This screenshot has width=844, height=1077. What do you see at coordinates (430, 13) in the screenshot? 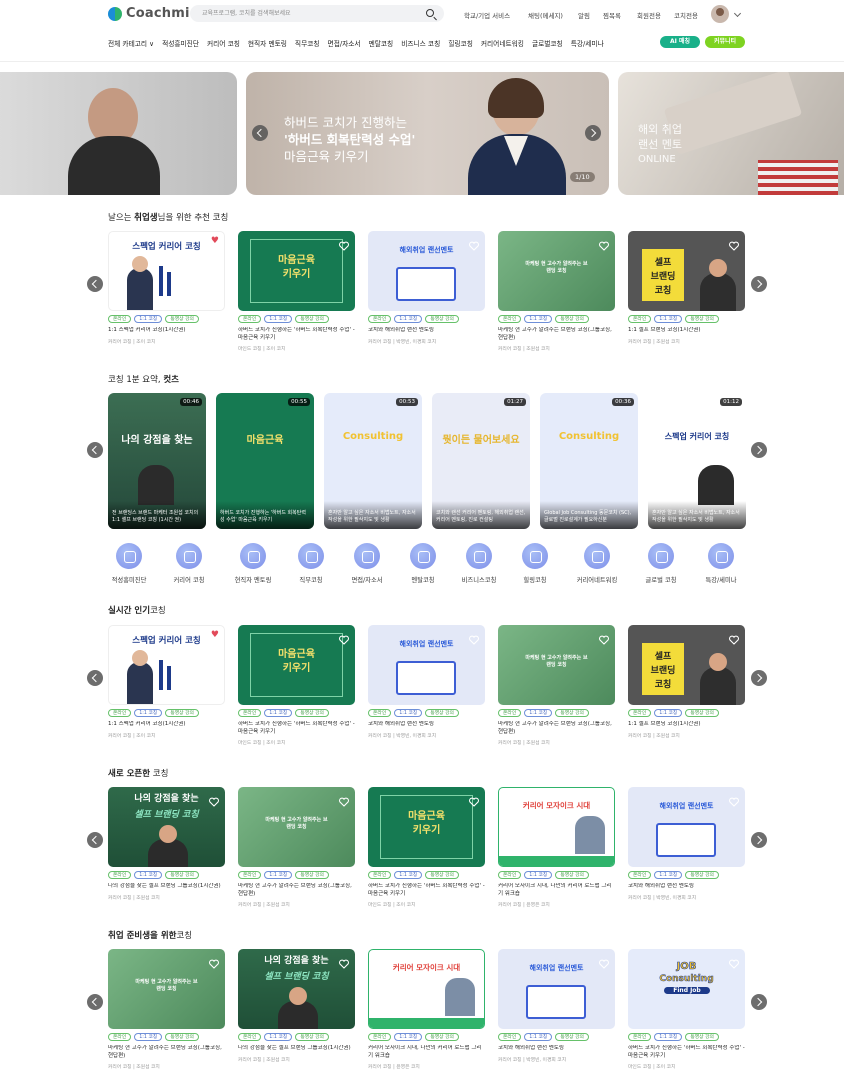
I see `search-icon` at bounding box center [430, 13].